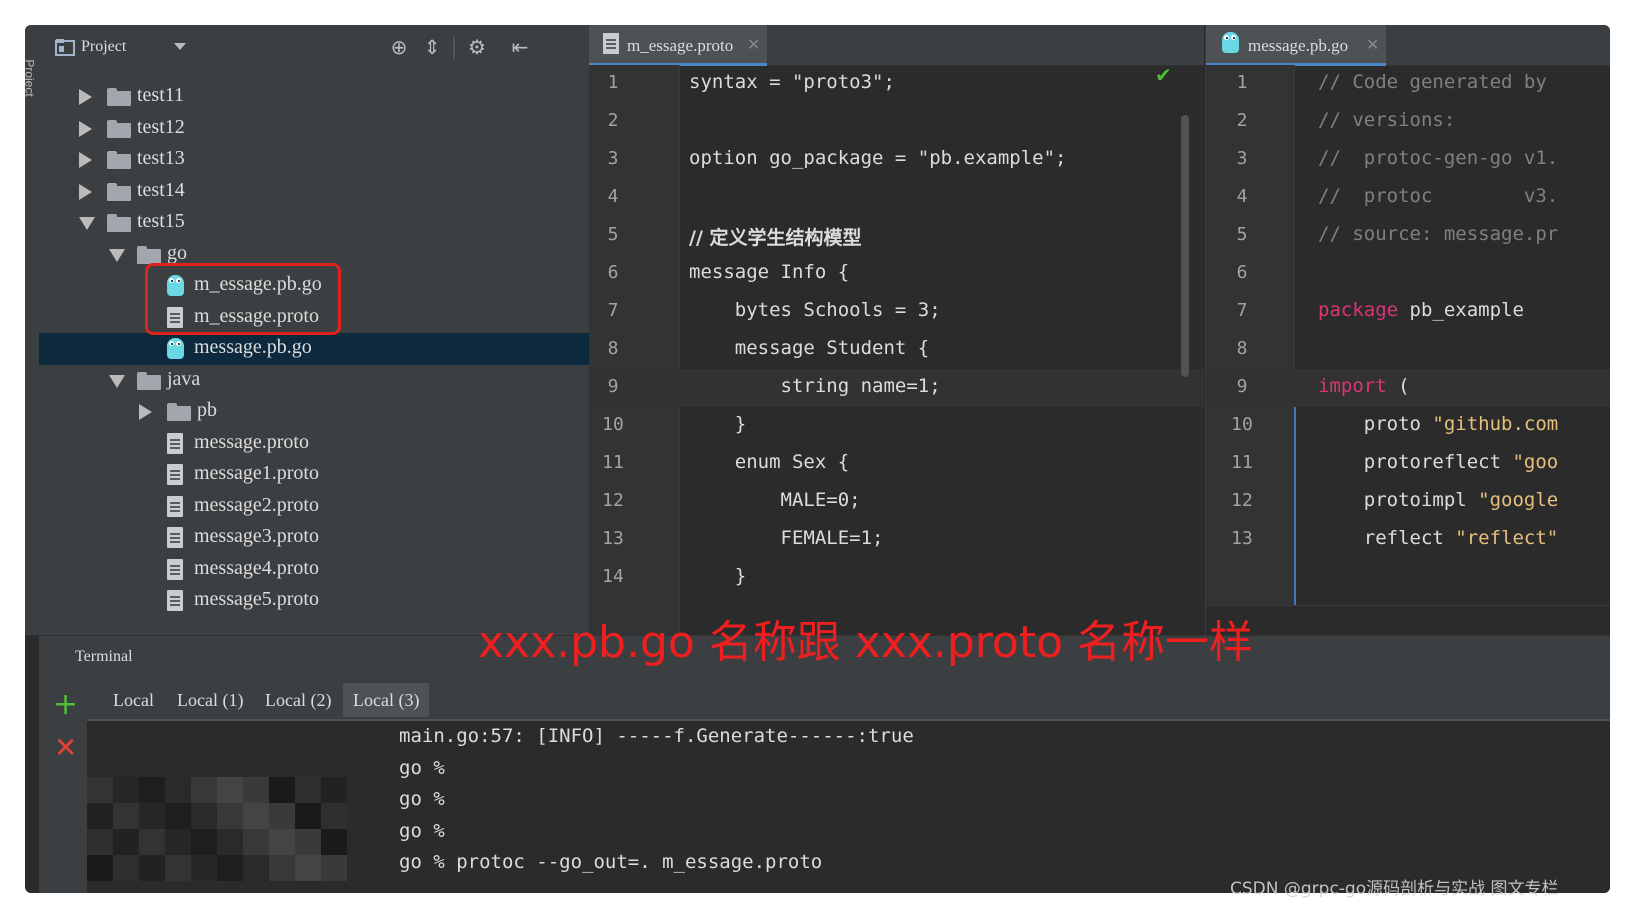 The height and width of the screenshot is (917, 1631). I want to click on tree-item: test12, so click(314, 129).